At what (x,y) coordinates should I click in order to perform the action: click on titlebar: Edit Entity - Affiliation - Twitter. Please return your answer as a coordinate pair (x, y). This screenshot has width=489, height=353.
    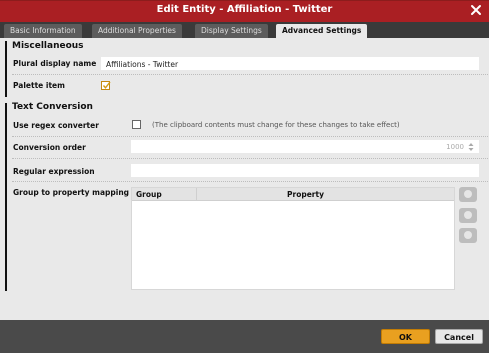
    Looking at the image, I should click on (244, 11).